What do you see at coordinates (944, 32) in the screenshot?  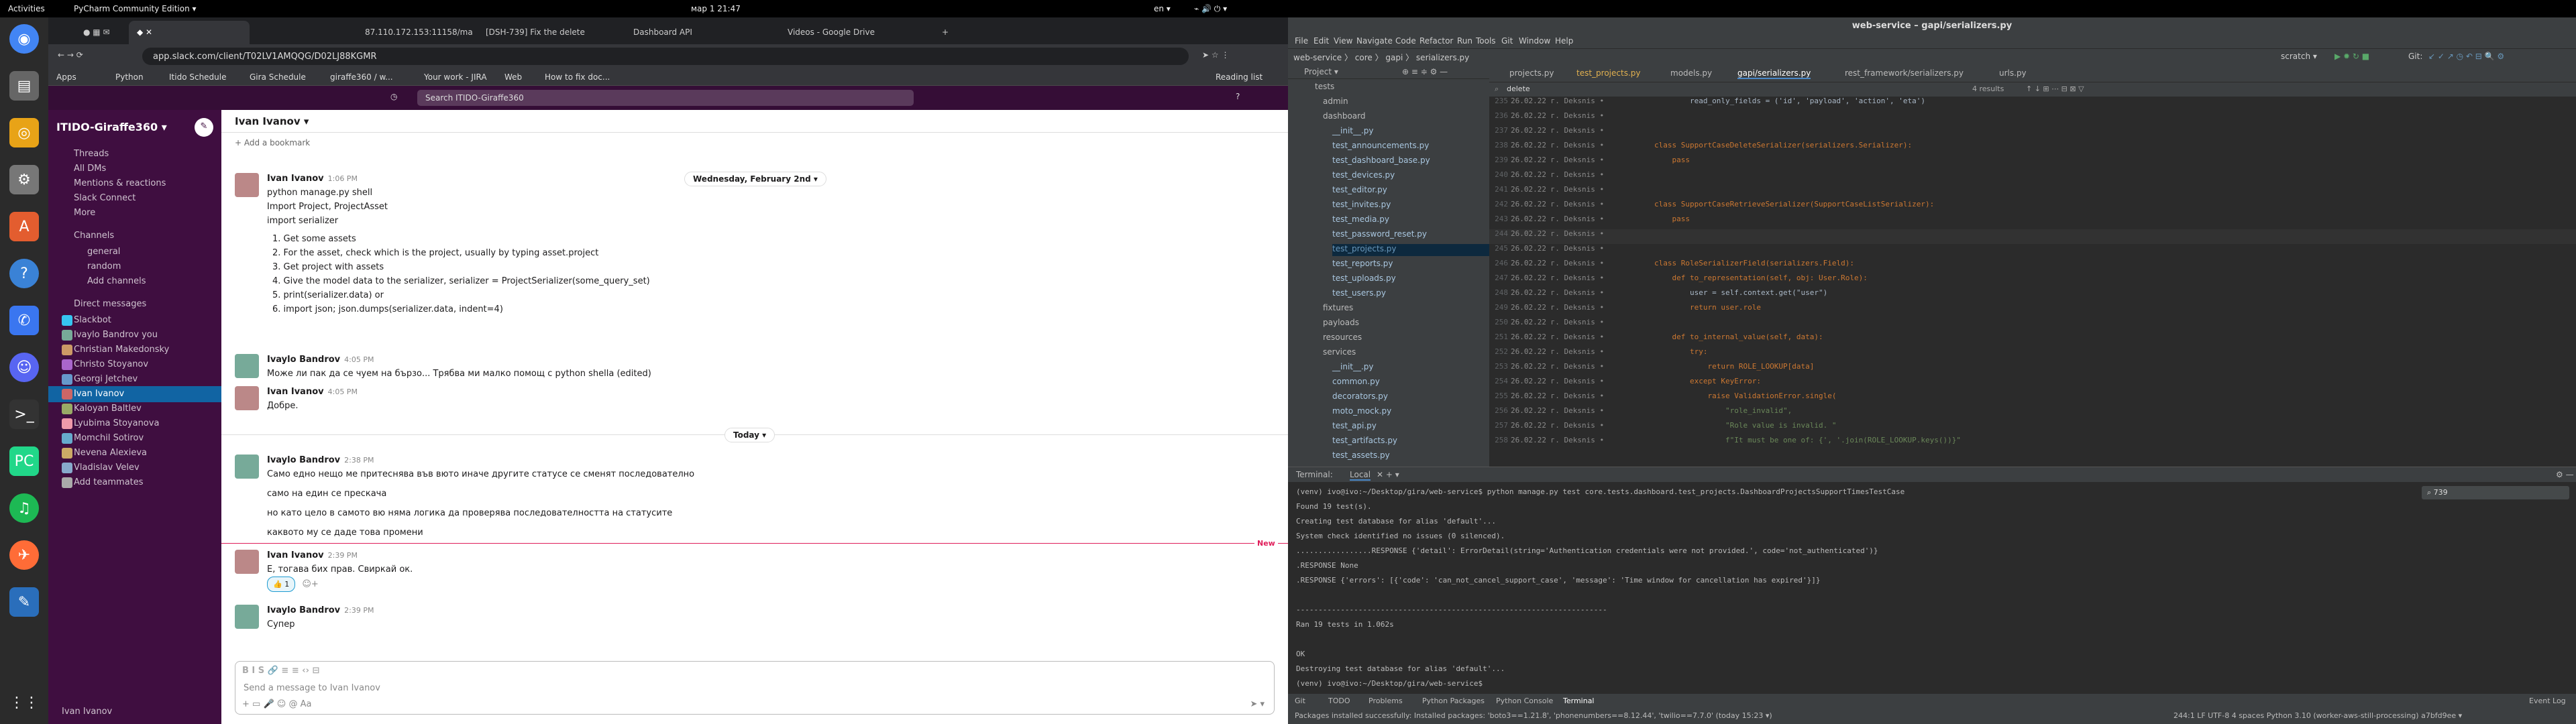 I see `new-tab-button: +` at bounding box center [944, 32].